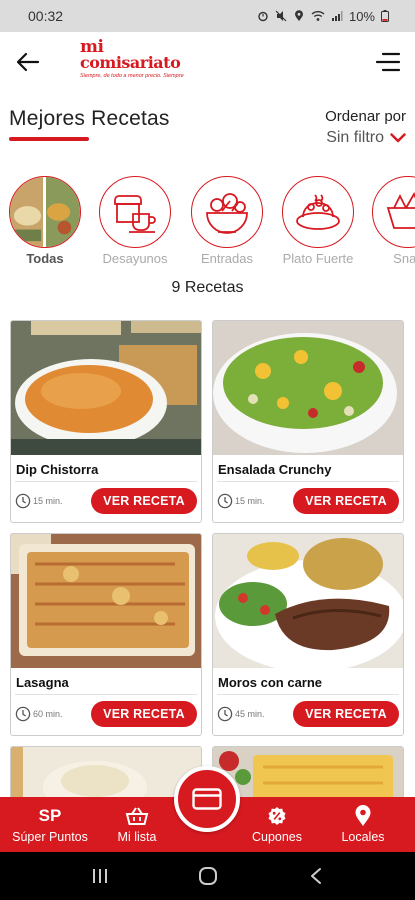 The image size is (415, 900). I want to click on sort-value: Sin filtro, so click(355, 137).